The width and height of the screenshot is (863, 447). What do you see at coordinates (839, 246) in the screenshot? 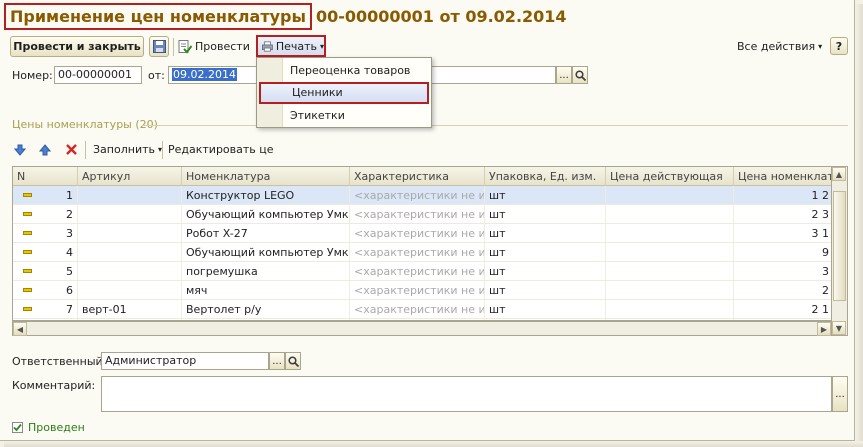
I see `scroll-thumb` at bounding box center [839, 246].